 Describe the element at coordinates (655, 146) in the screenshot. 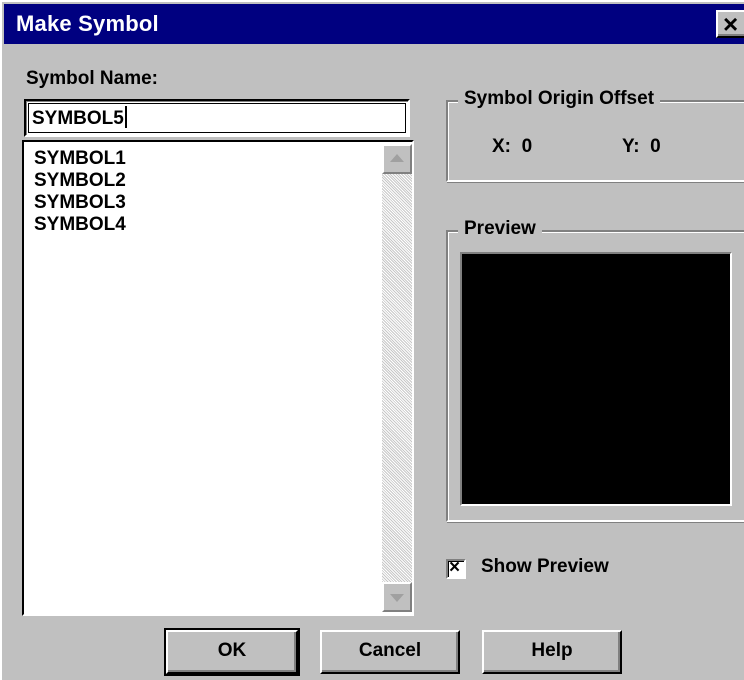

I see `y-value: 0` at that location.